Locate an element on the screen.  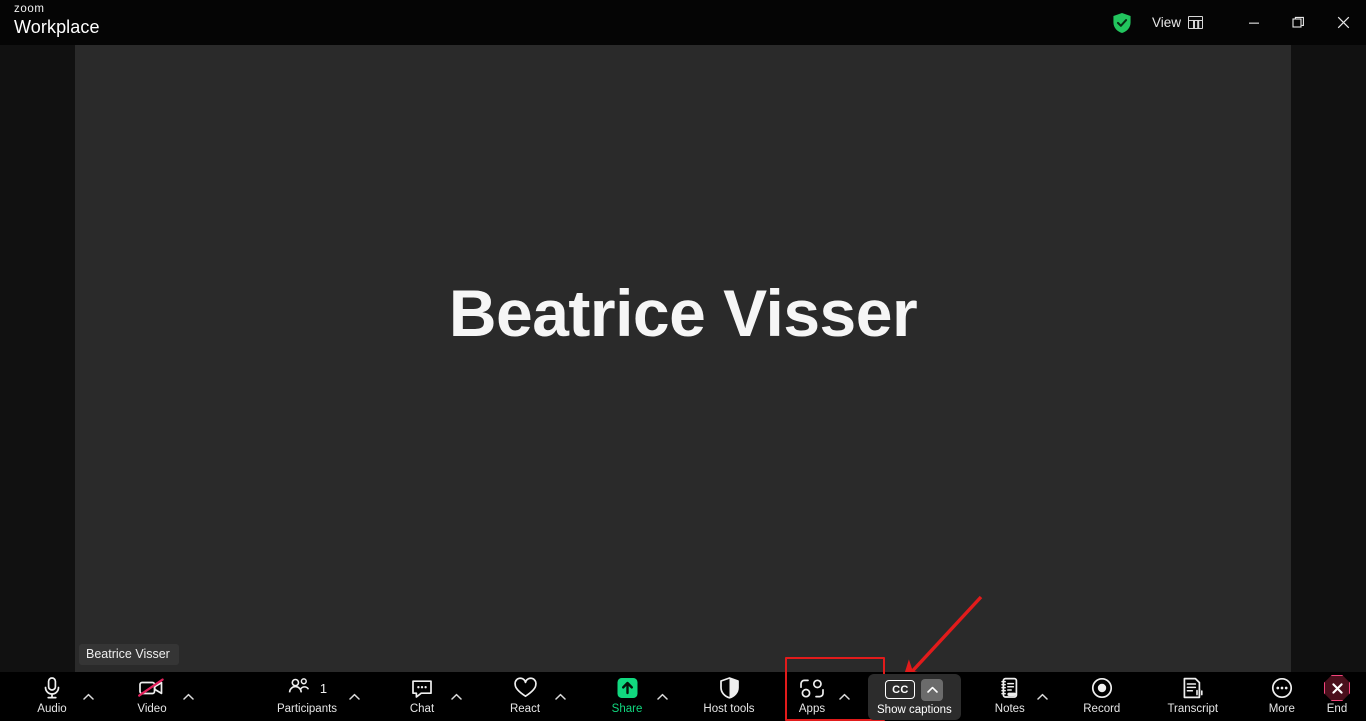
transcript-icon is located at coordinates (1193, 688).